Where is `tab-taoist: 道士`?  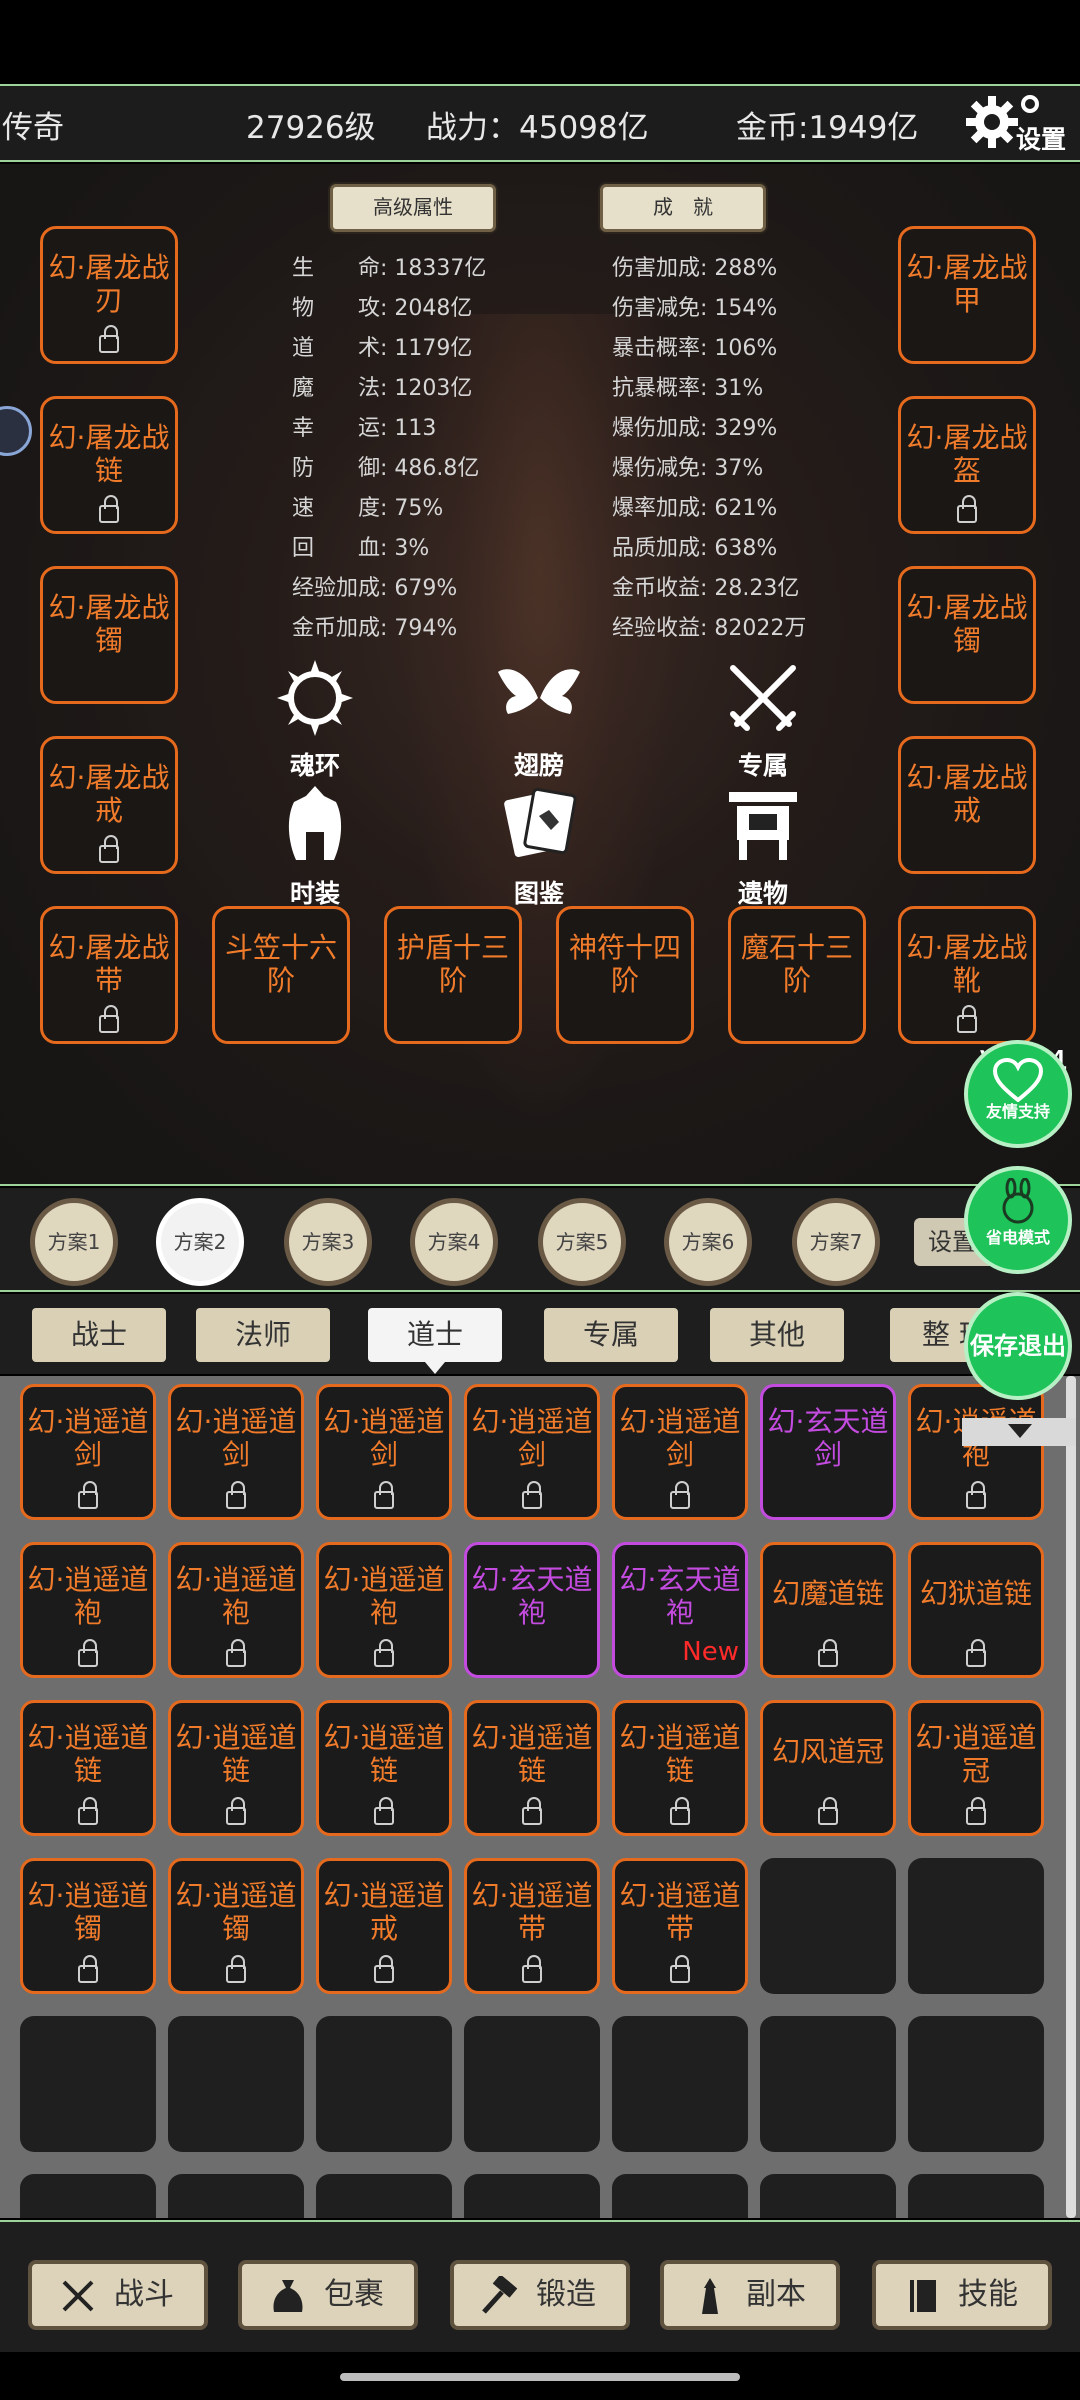
tab-taoist: 道士 is located at coordinates (435, 1341).